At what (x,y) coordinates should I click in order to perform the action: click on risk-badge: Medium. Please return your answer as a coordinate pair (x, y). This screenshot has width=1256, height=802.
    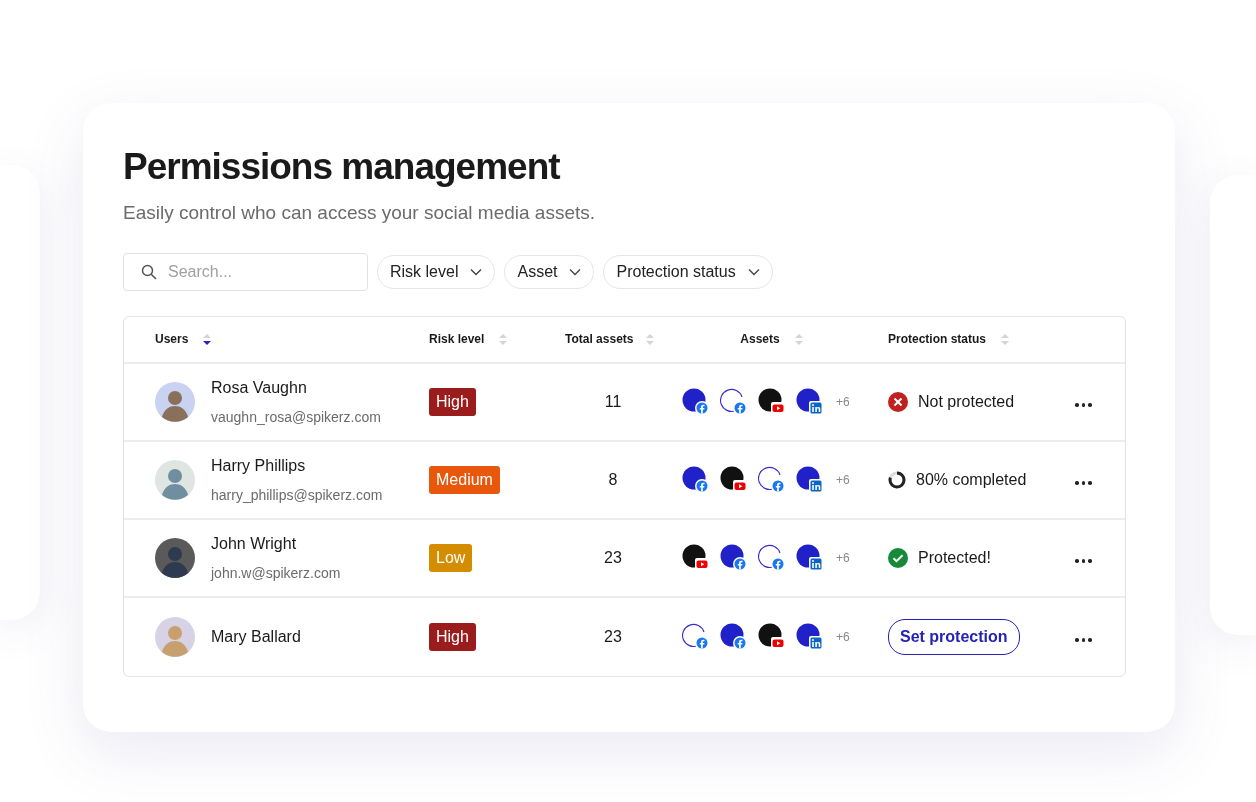
    Looking at the image, I should click on (464, 479).